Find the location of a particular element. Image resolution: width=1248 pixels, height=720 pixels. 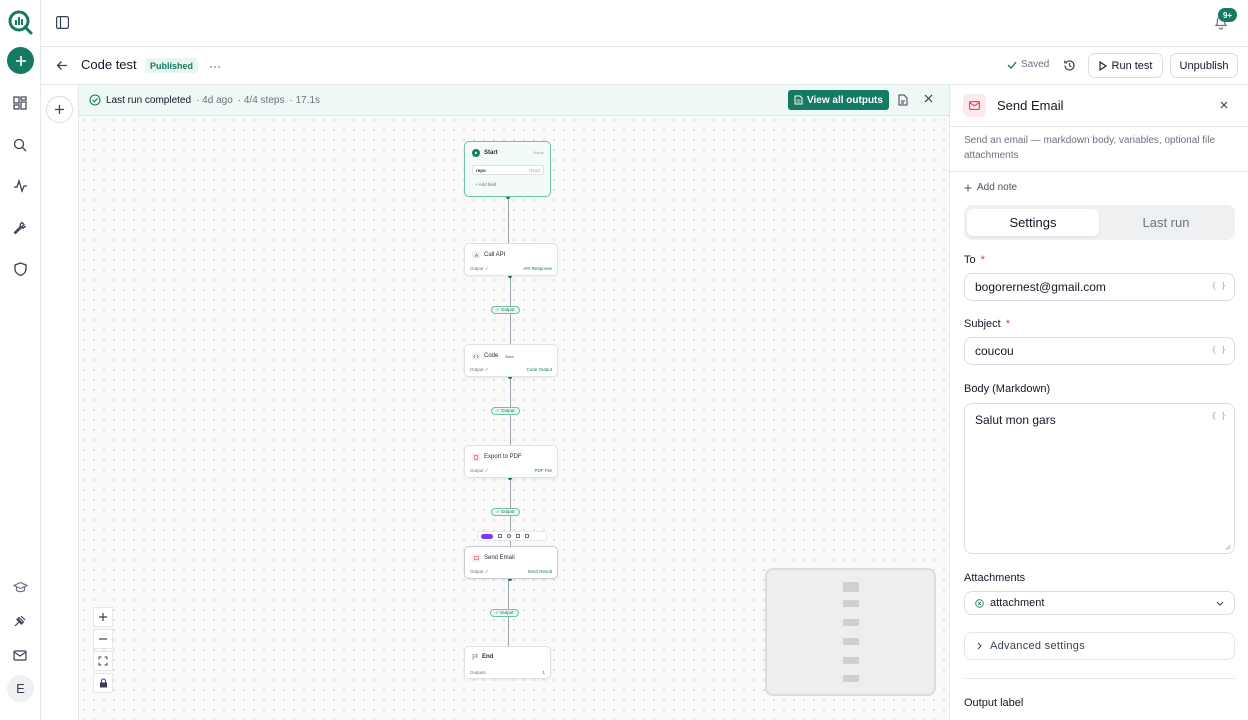

to-label-text: To is located at coordinates (970, 260).